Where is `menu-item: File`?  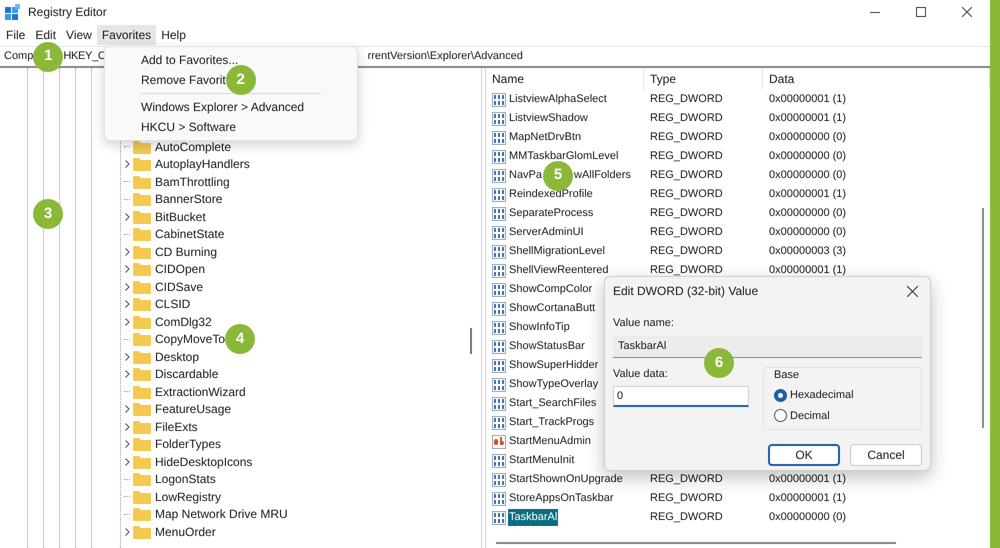
menu-item: File is located at coordinates (15, 35).